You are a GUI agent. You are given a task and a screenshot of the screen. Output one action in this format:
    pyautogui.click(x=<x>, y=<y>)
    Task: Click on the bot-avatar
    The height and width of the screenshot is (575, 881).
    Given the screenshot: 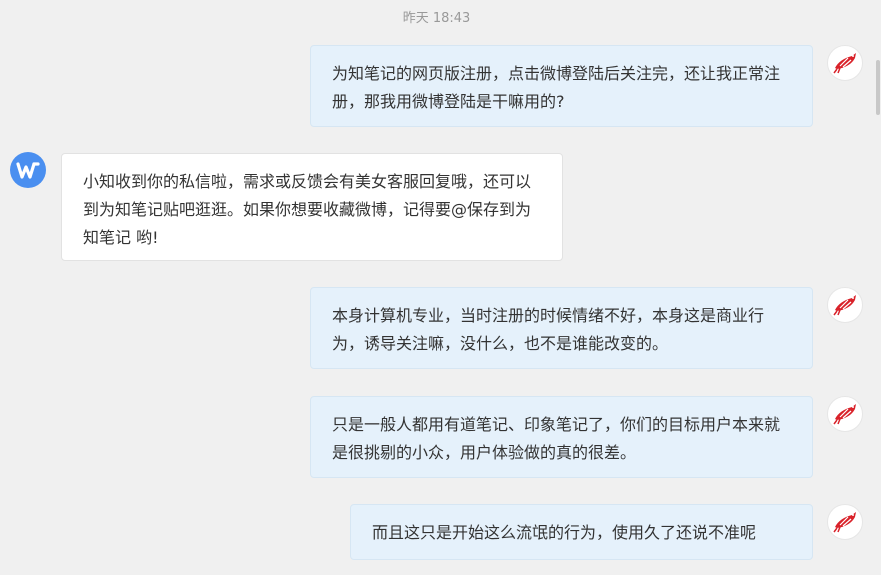 What is the action you would take?
    pyautogui.click(x=28, y=170)
    